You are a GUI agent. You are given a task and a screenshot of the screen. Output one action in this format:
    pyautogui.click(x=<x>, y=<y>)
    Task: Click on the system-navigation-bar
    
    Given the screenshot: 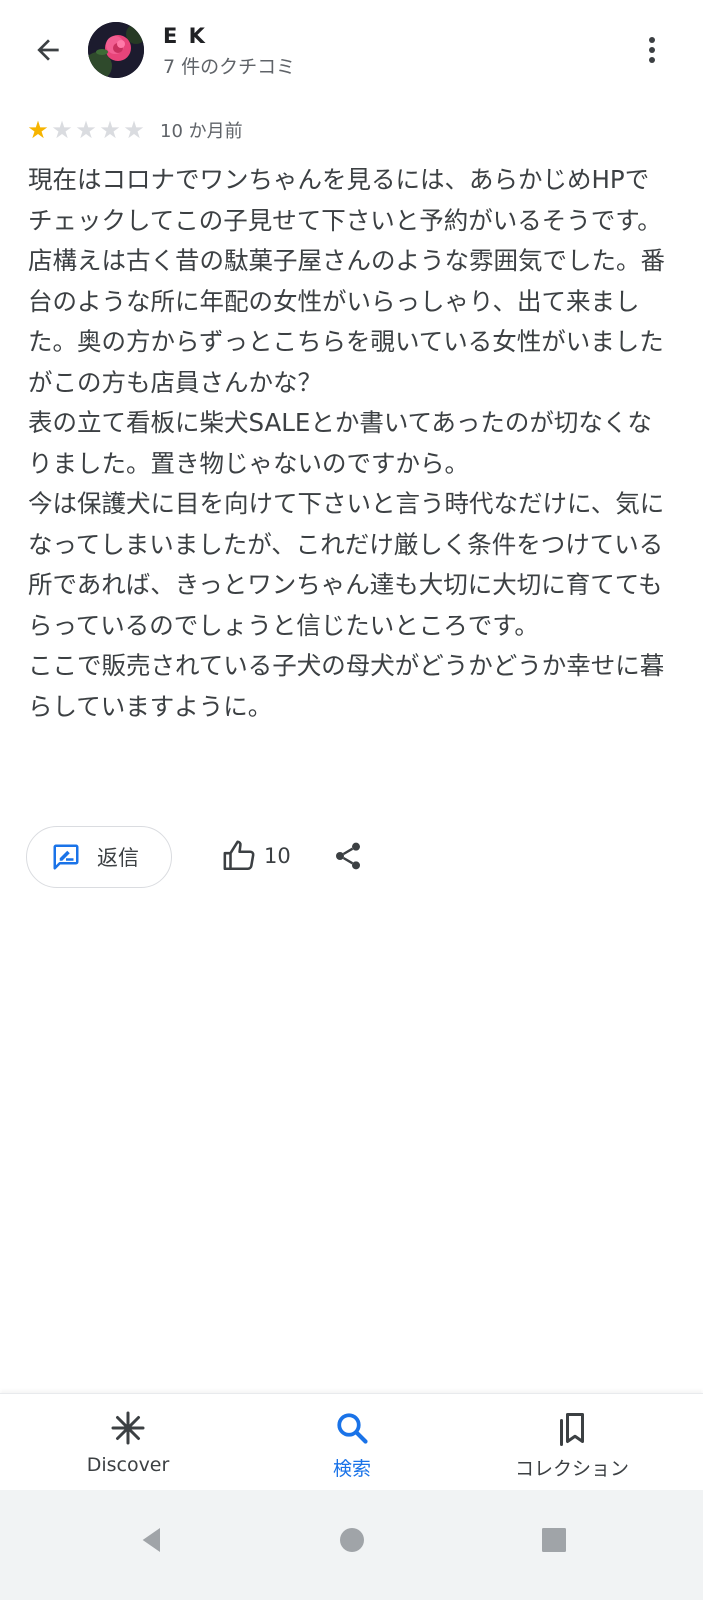 What is the action you would take?
    pyautogui.click(x=351, y=1545)
    